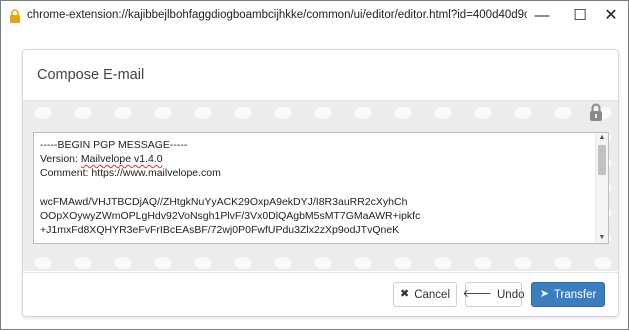 This screenshot has width=629, height=330. Describe the element at coordinates (542, 16) in the screenshot. I see `minimize-button: —` at that location.